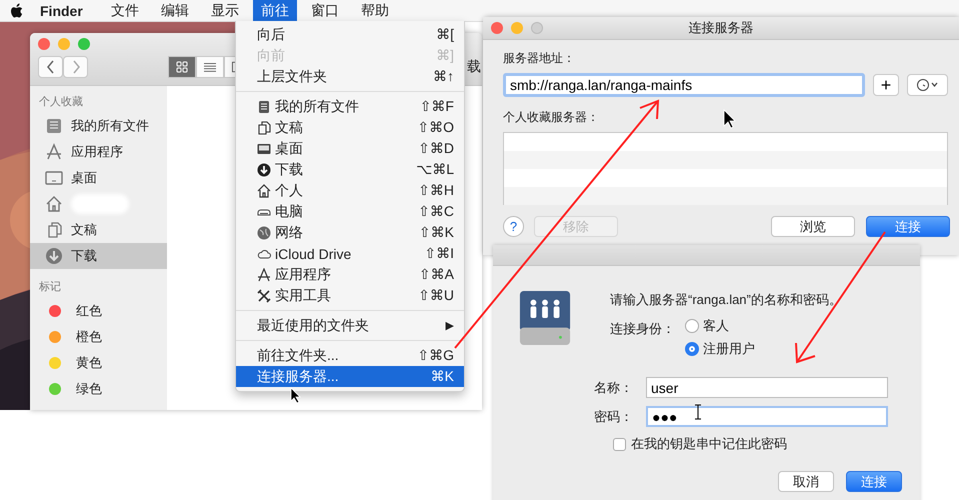 Image resolution: width=959 pixels, height=500 pixels. What do you see at coordinates (98, 152) in the screenshot?
I see `sidebar-item: 应用程序` at bounding box center [98, 152].